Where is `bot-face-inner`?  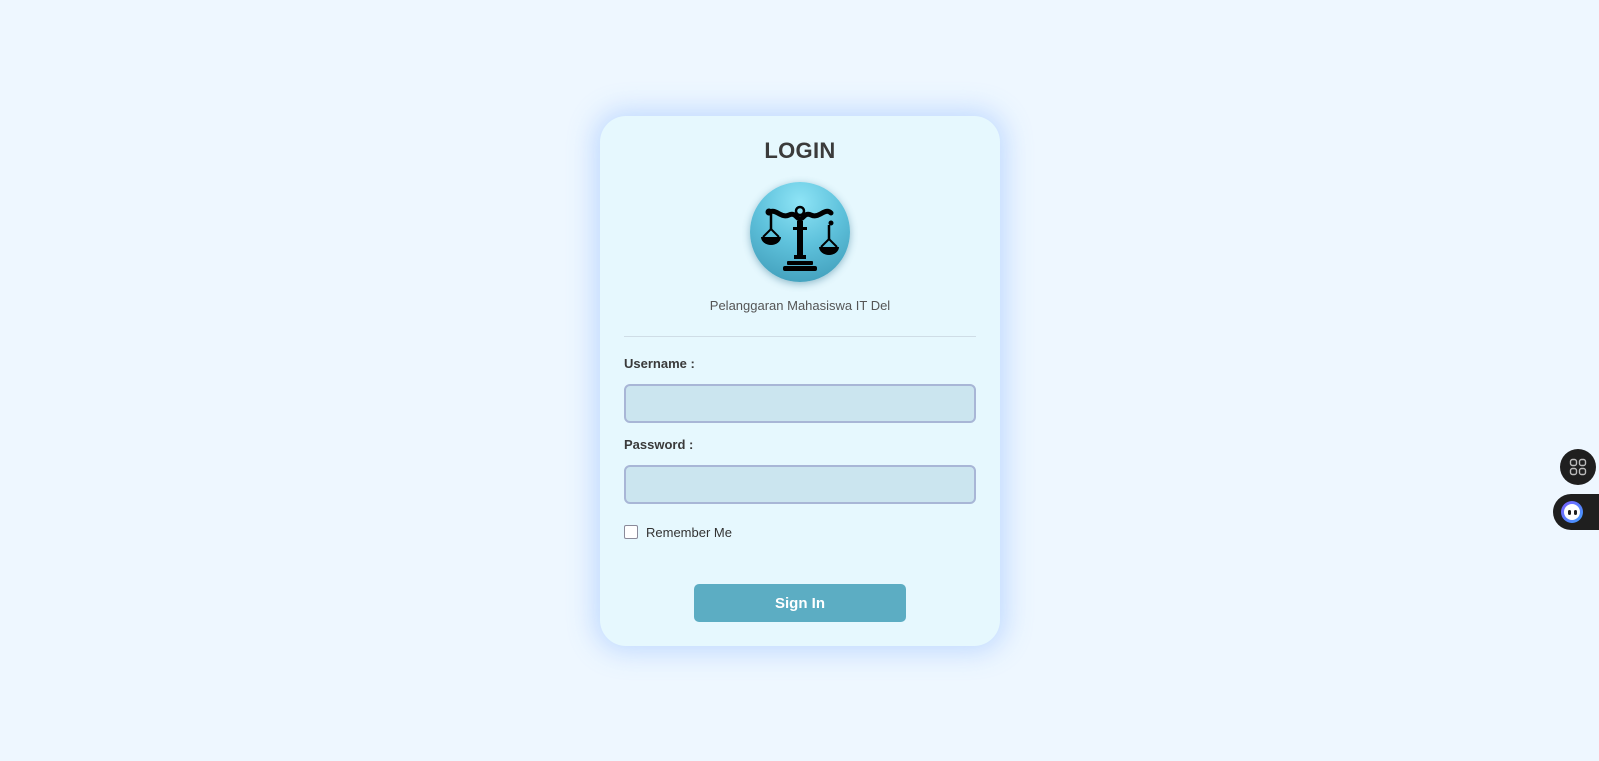
bot-face-inner is located at coordinates (1572, 512).